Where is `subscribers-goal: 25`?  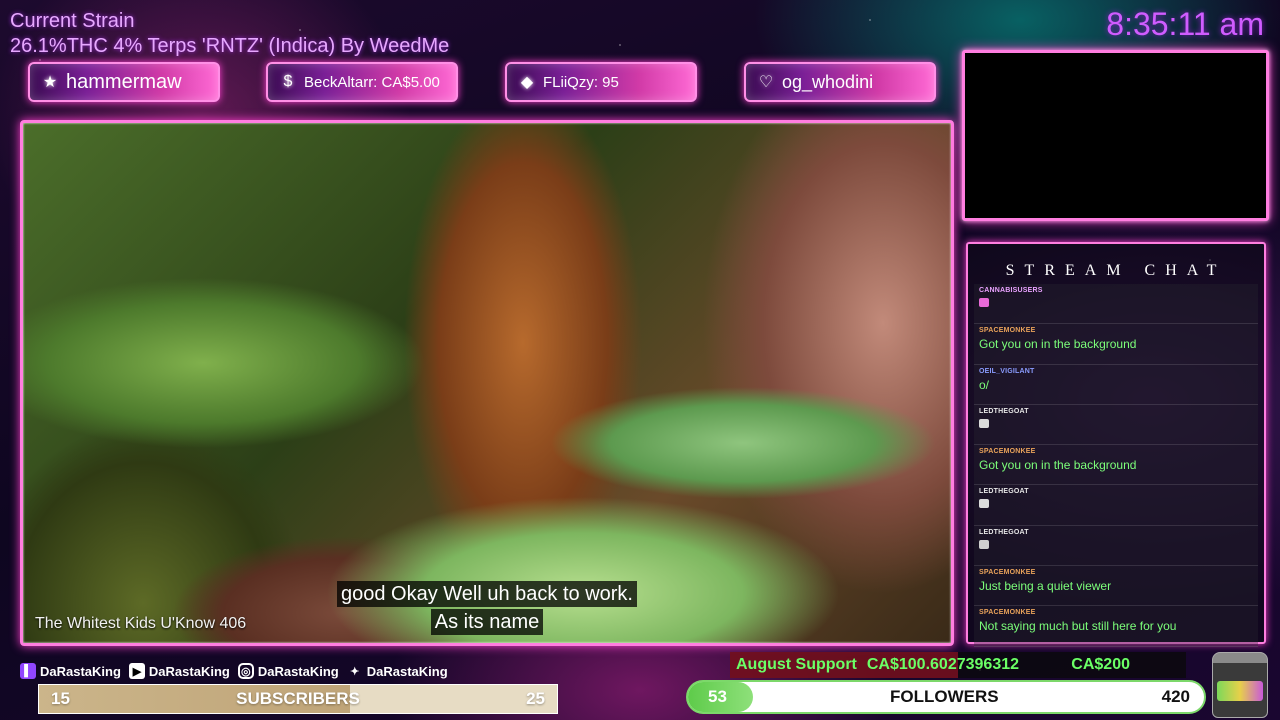
subscribers-goal: 25 is located at coordinates (535, 698).